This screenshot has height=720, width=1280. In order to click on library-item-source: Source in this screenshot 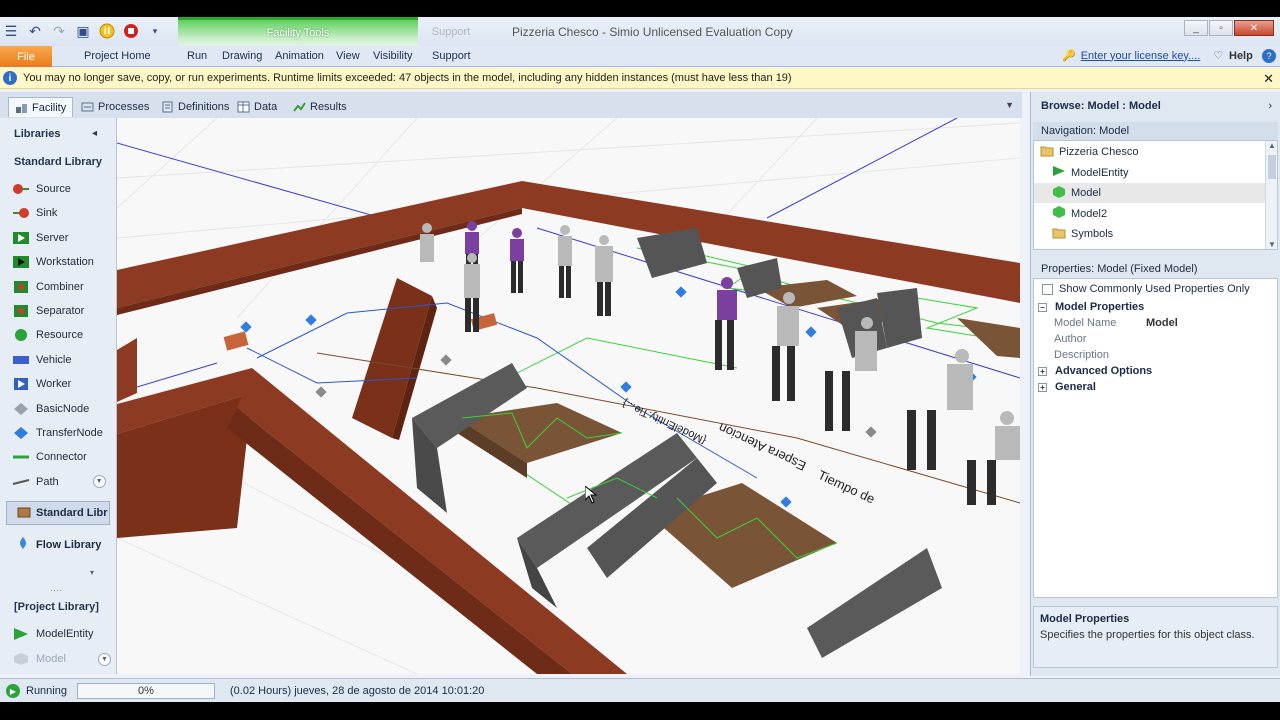, I will do `click(41, 189)`.